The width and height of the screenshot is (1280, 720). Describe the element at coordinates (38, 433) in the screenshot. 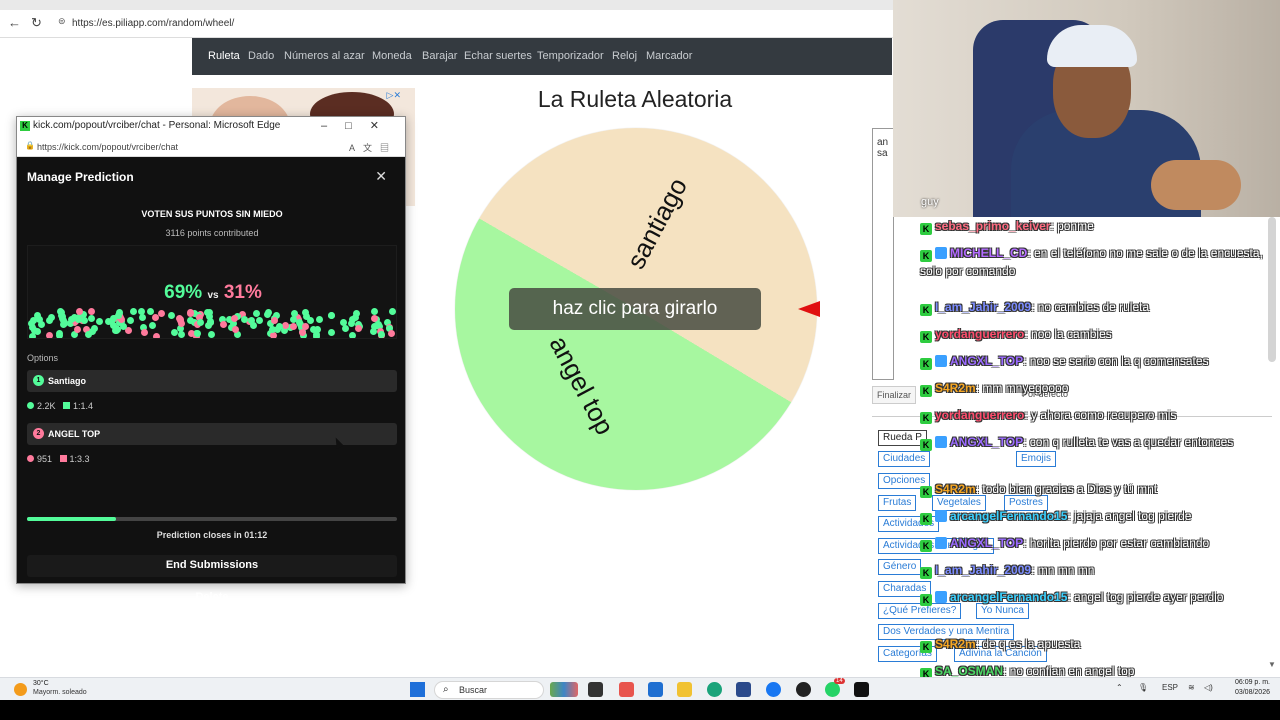

I see `option-number: 2` at that location.